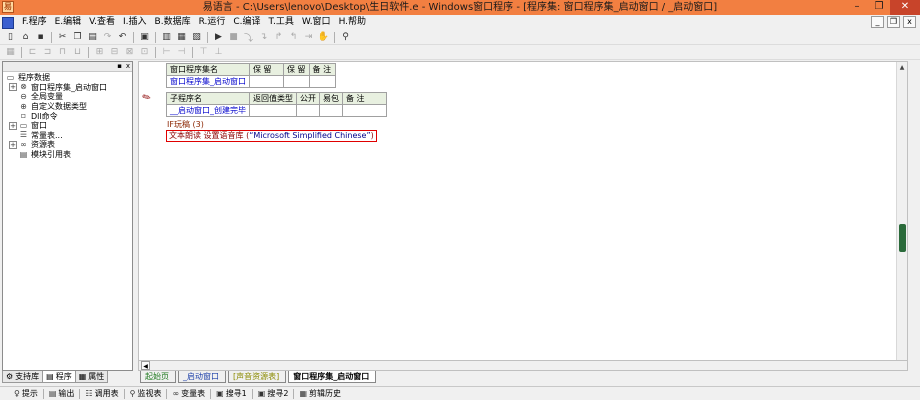  I want to click on subroutine-table: 子程序名 返回值类型 公开 易包 备 注 __启动窗口_创建完毕, so click(276, 104).